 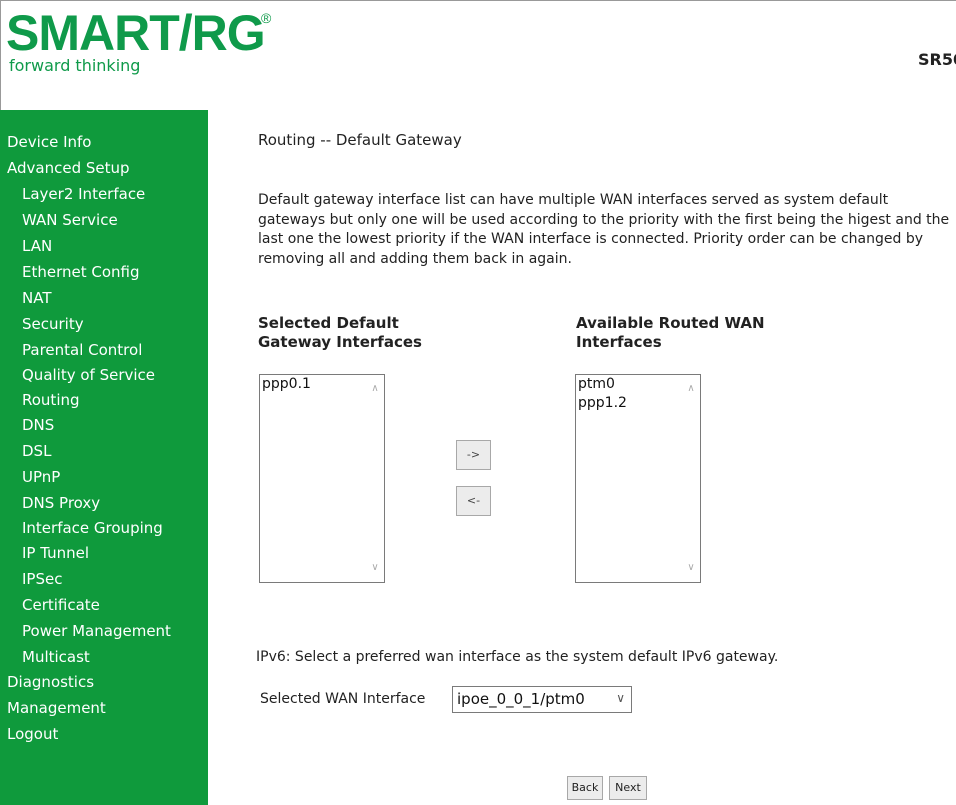 I want to click on sidebar-item-quality-of-service: Quality of Service, so click(x=88, y=375).